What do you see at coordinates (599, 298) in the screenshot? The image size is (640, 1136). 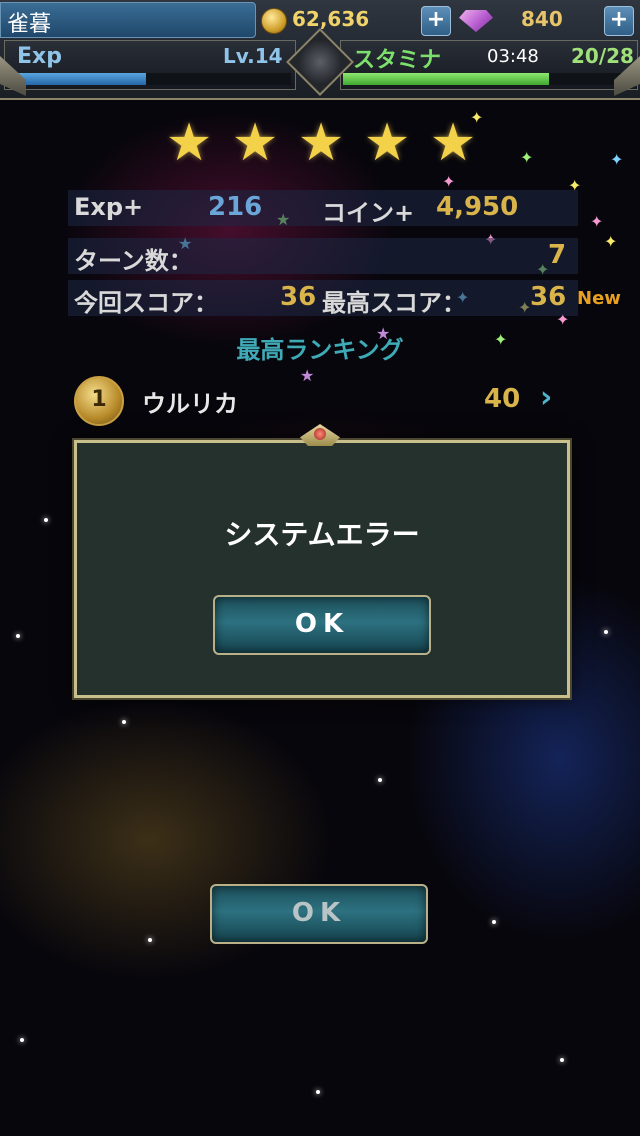 I see `new-record-badge: New` at bounding box center [599, 298].